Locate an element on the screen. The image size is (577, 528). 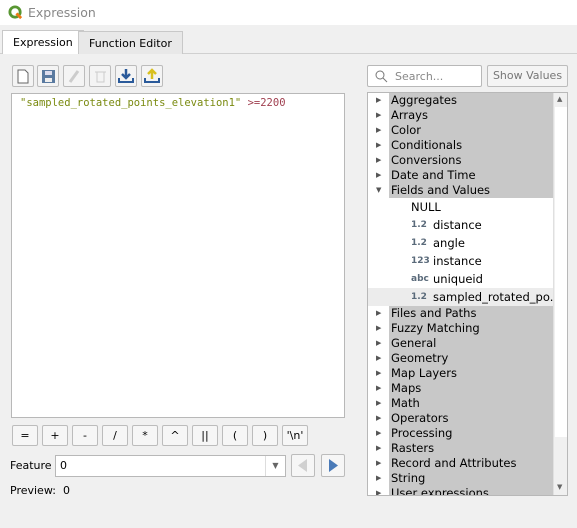
tree-category: ▶ Processing is located at coordinates (467, 433).